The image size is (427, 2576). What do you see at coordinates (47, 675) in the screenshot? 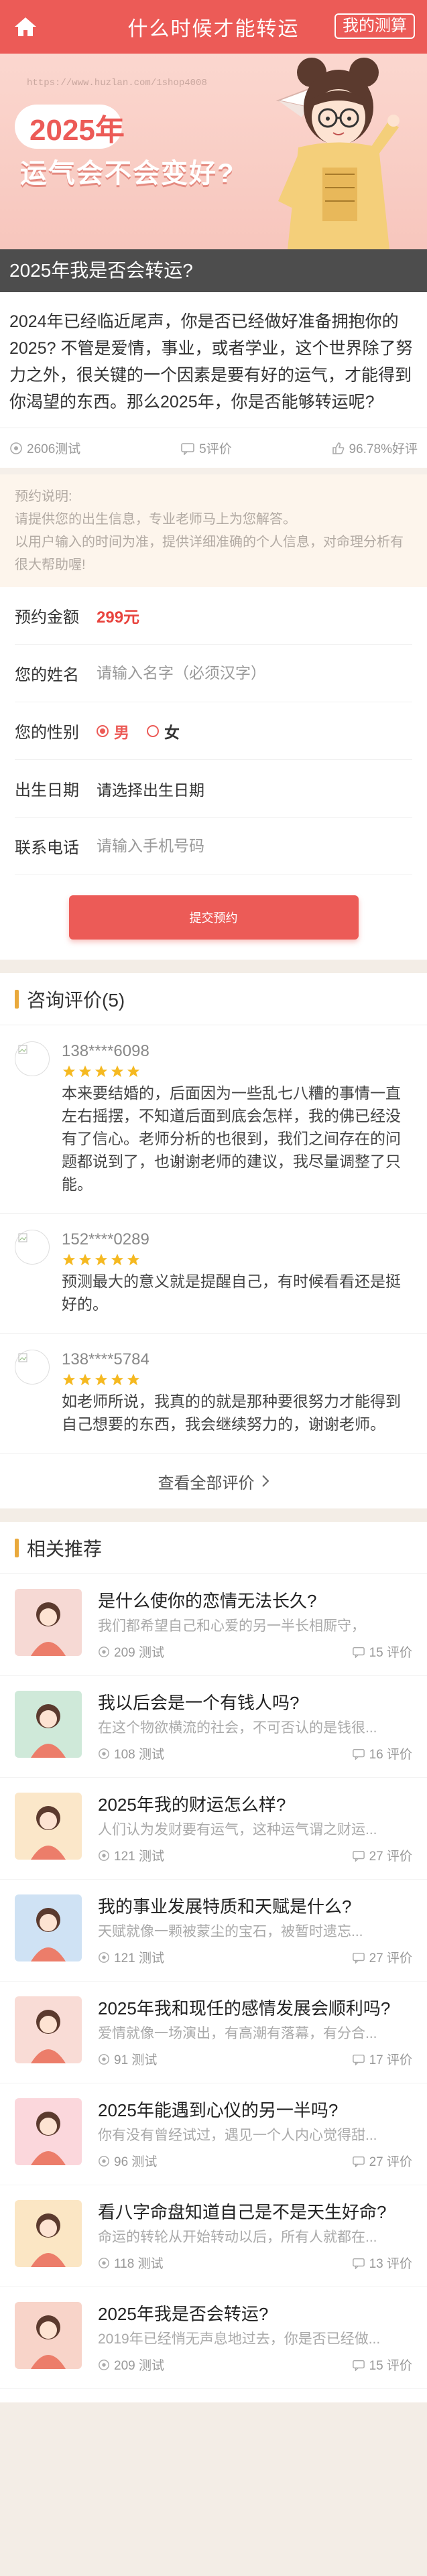
I see `name-label: 您的姓名` at bounding box center [47, 675].